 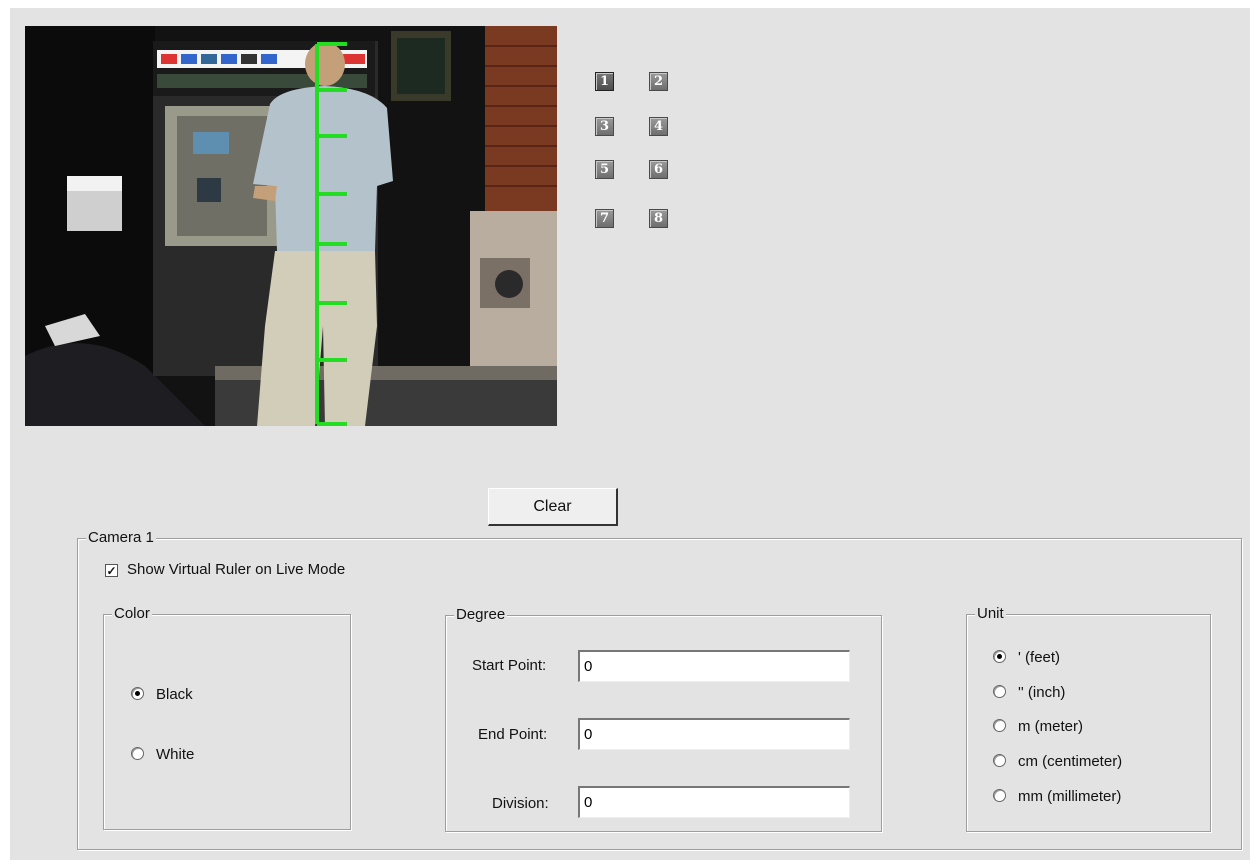 I want to click on checkmark-icon: ✓, so click(x=111, y=570).